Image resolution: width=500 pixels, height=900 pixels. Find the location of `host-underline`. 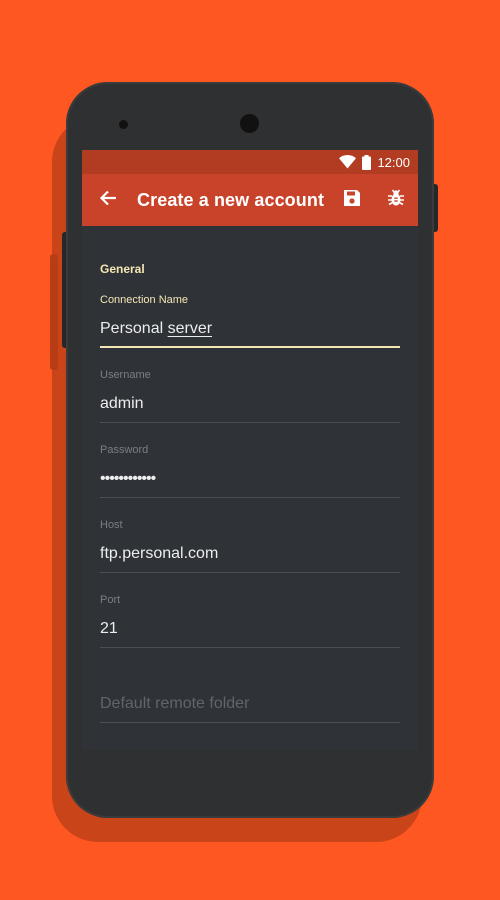

host-underline is located at coordinates (250, 572).